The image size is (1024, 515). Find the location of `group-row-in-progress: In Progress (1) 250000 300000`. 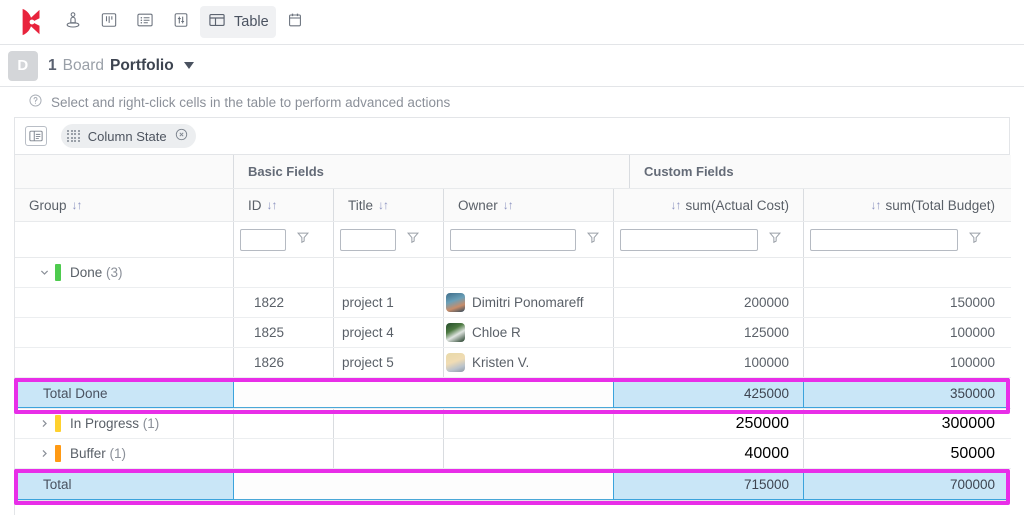

group-row-in-progress: In Progress (1) 250000 300000 is located at coordinates (513, 424).